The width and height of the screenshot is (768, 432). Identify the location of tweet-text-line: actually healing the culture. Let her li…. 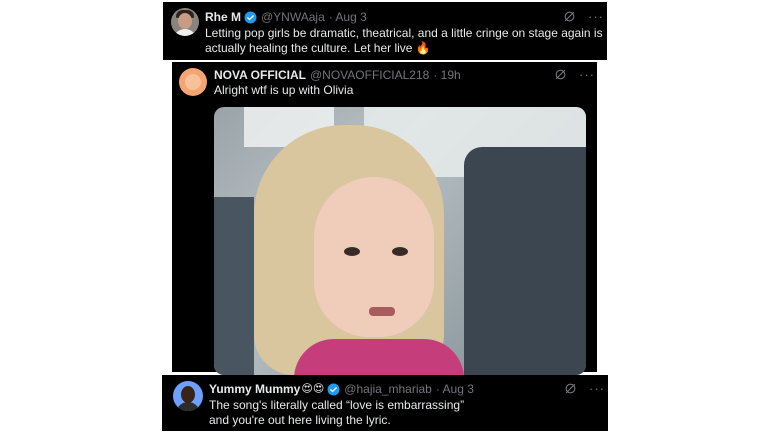
(318, 48).